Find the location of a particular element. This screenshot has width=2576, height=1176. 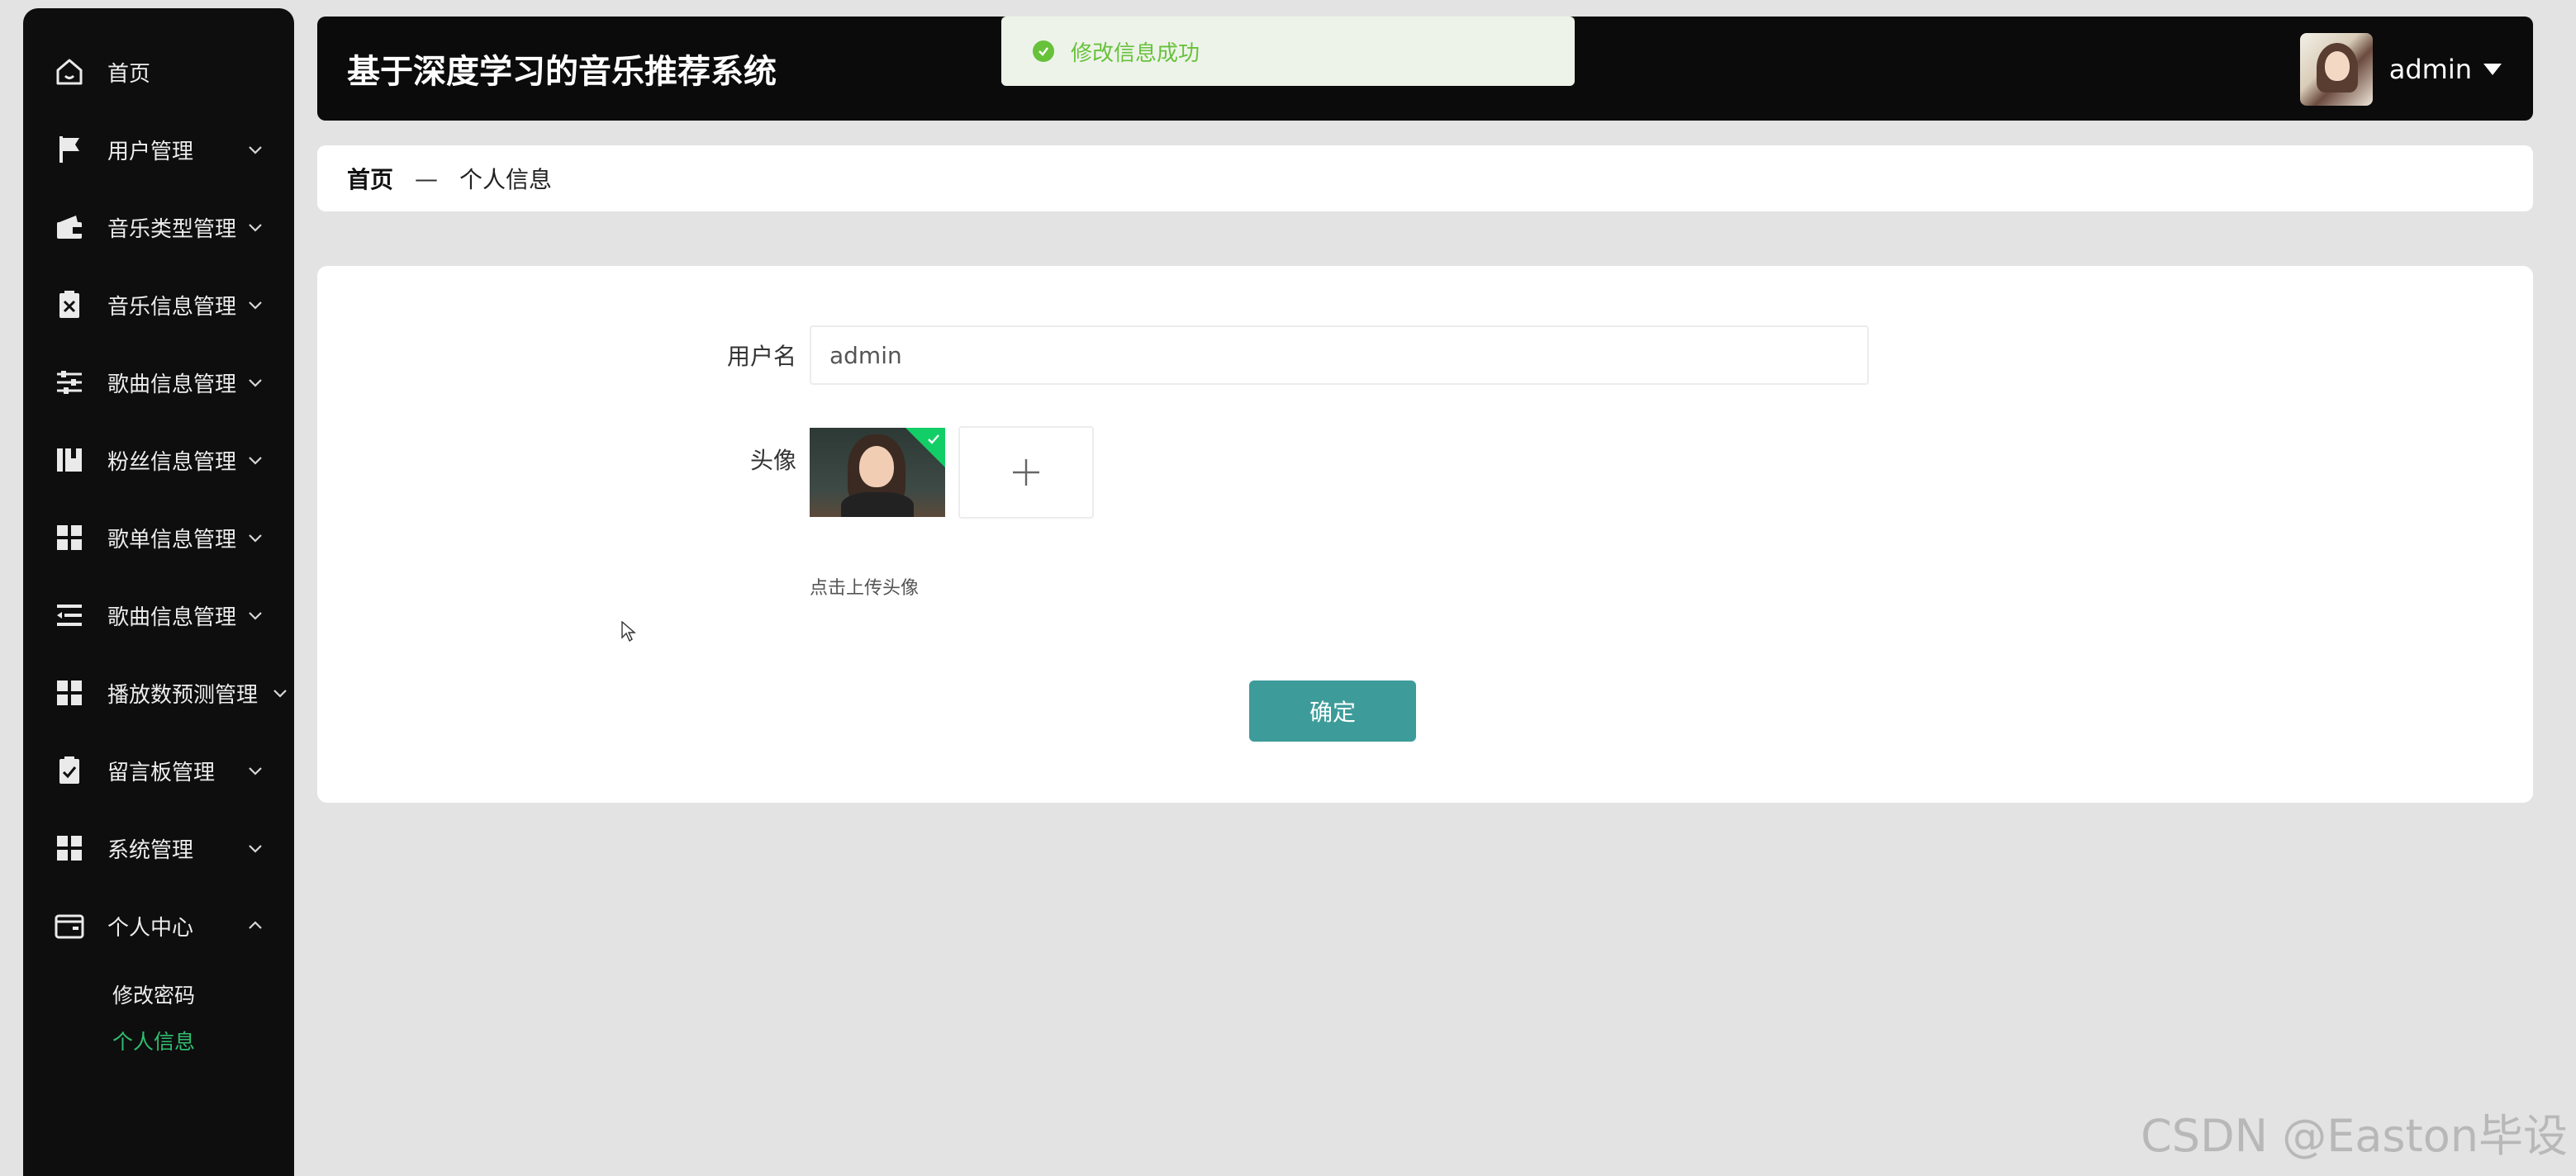

sidebar-subitem-personal-info: 个人信息 is located at coordinates (153, 1040).